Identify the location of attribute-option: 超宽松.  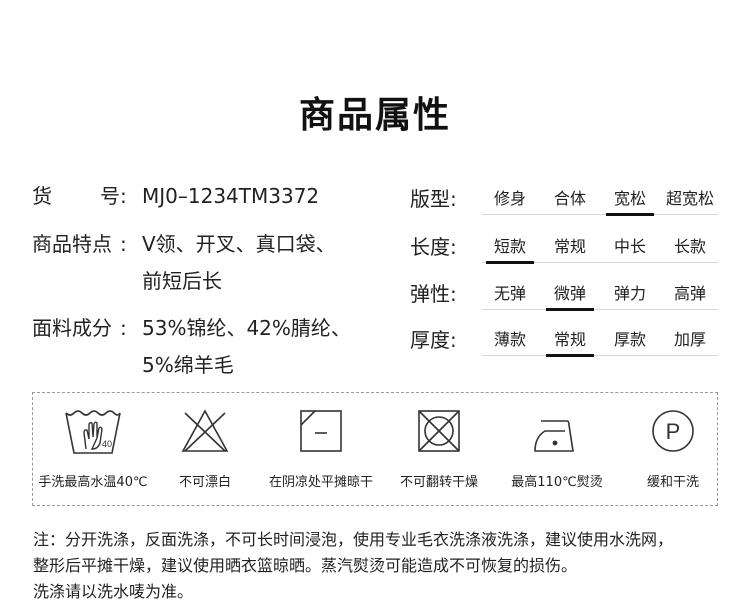
(689, 198).